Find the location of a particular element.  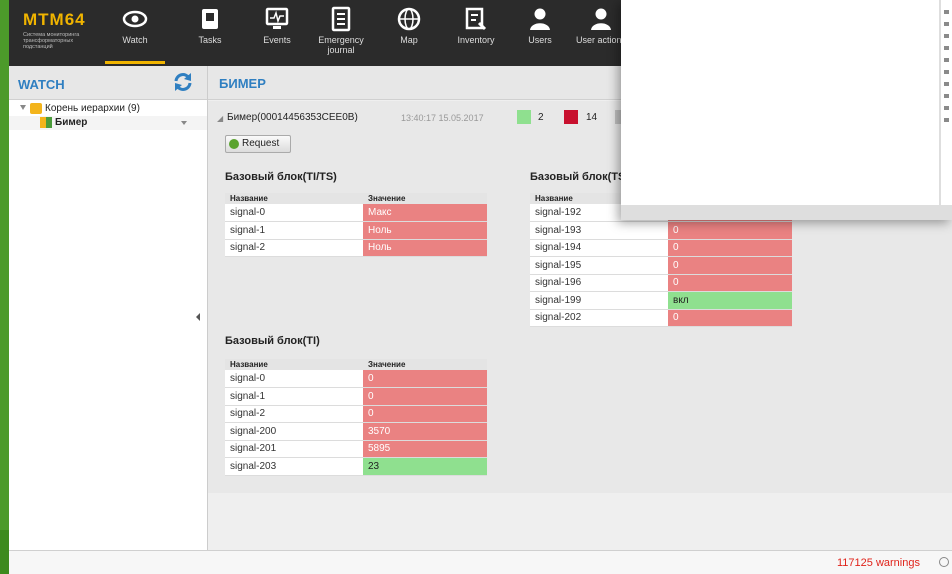

eye-icon is located at coordinates (135, 19).